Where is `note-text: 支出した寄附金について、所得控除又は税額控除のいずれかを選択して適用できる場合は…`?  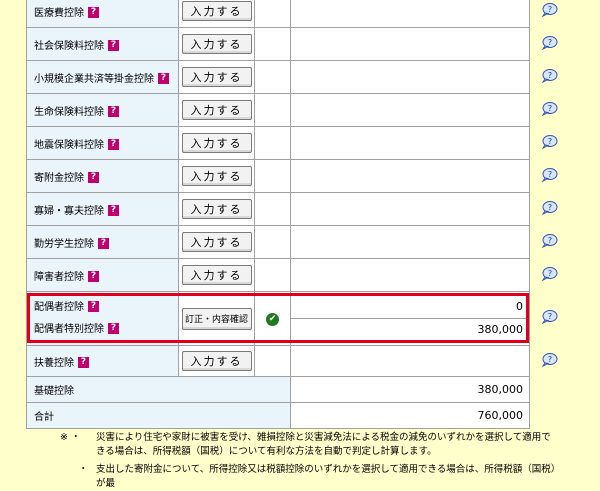 note-text: 支出した寄附金について、所得控除又は税額控除のいずれかを選択して適用できる場合は… is located at coordinates (326, 476).